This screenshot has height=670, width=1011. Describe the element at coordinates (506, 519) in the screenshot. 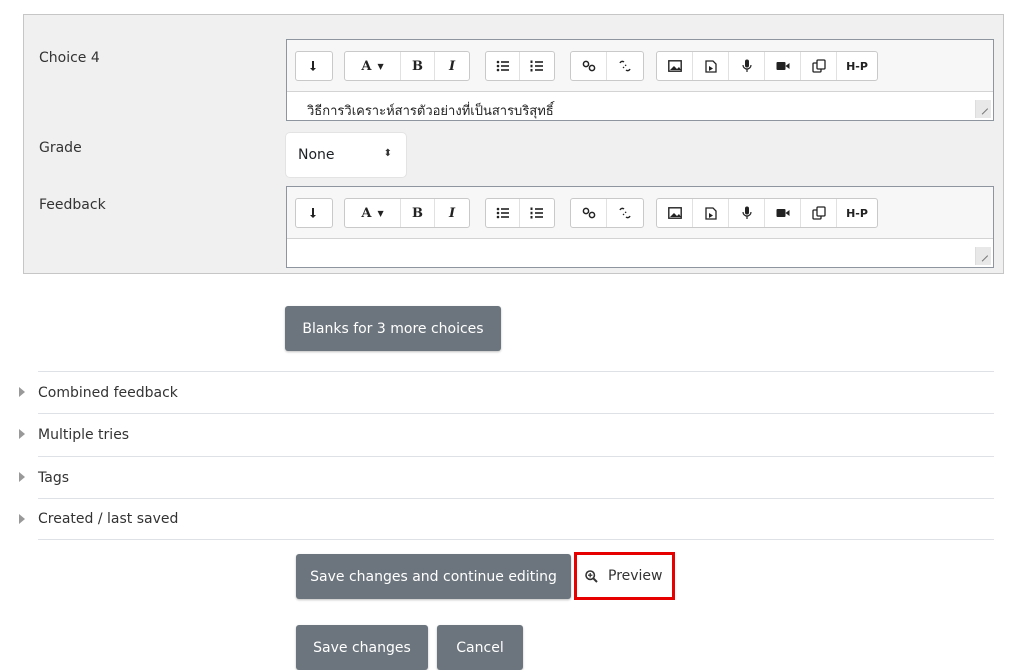

I see `section-created-last-saved: Created / last saved` at that location.